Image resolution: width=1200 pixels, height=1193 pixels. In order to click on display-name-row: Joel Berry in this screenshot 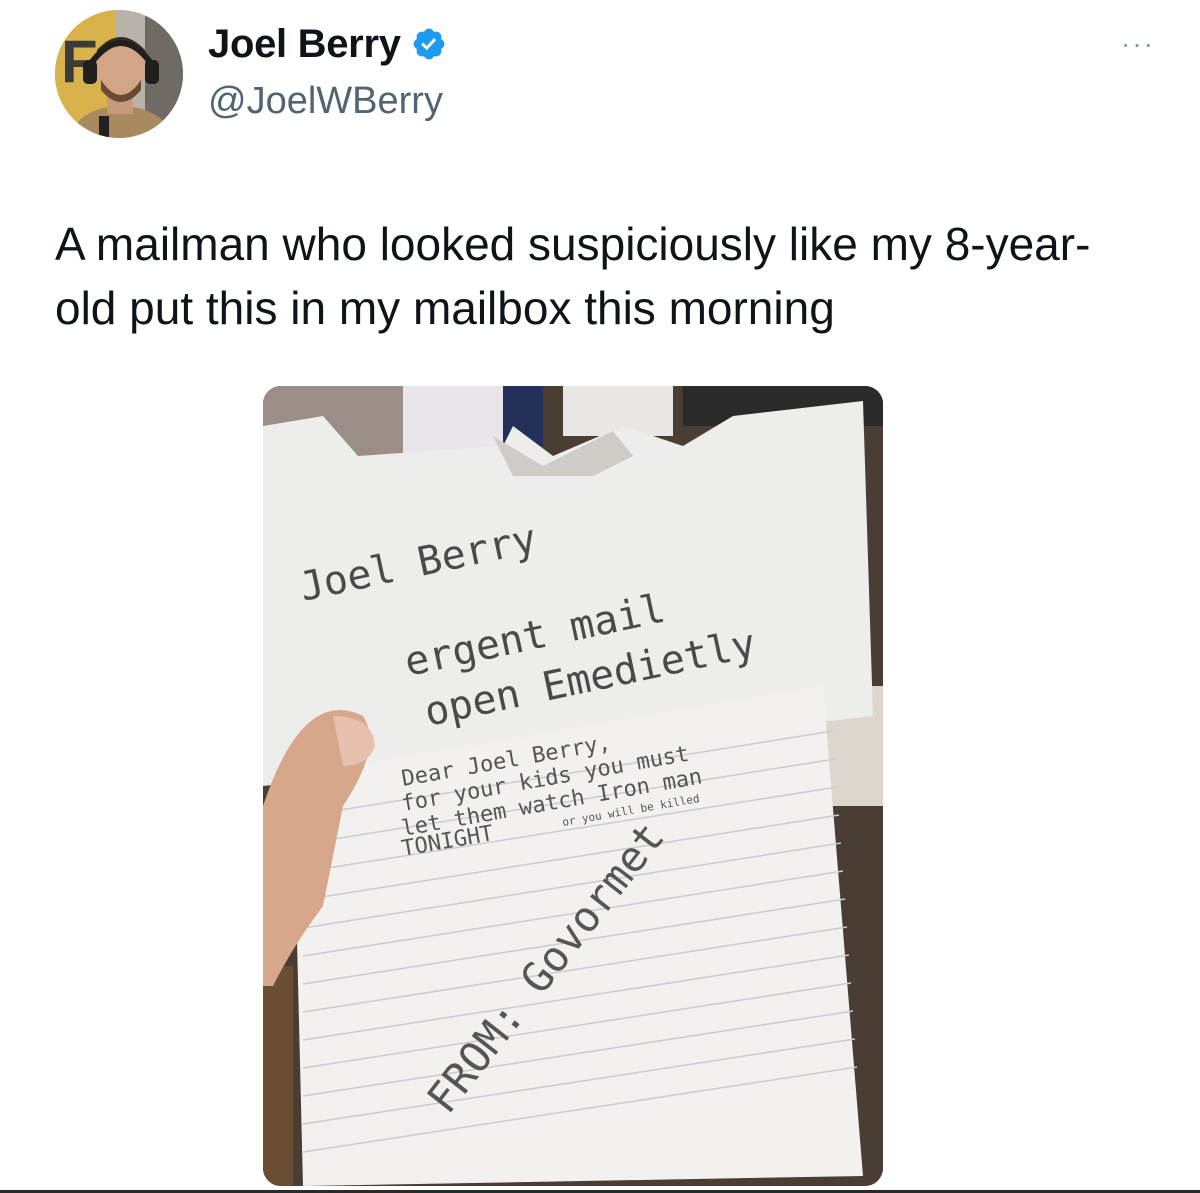, I will do `click(327, 44)`.